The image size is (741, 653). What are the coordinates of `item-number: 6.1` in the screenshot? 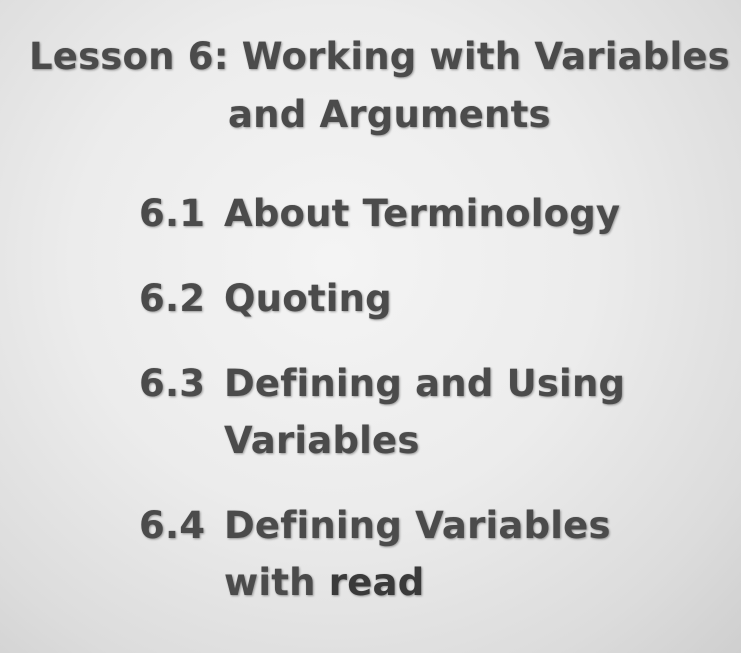 It's located at (172, 213).